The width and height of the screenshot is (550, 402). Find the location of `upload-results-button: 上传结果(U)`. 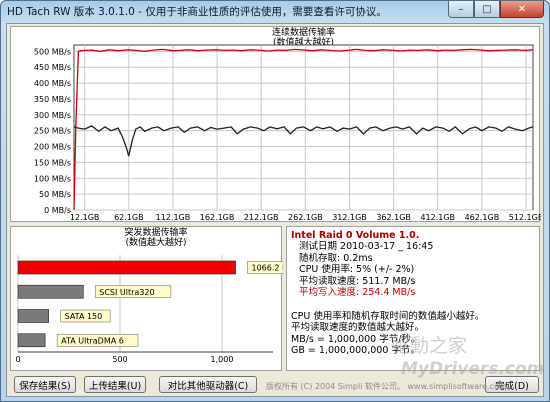

upload-results-button: 上传结果(U) is located at coordinates (115, 384).